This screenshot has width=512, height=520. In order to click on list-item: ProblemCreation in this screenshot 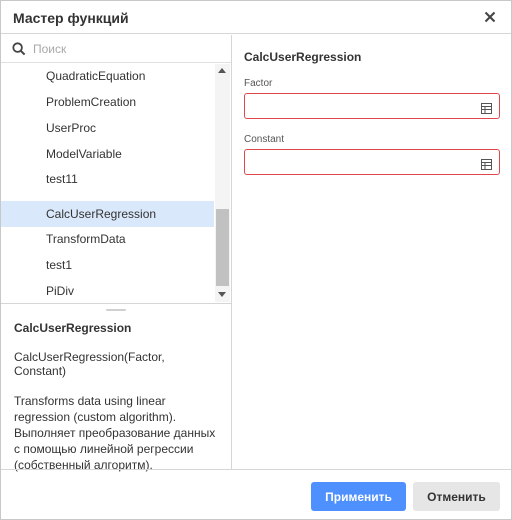, I will do `click(107, 102)`.